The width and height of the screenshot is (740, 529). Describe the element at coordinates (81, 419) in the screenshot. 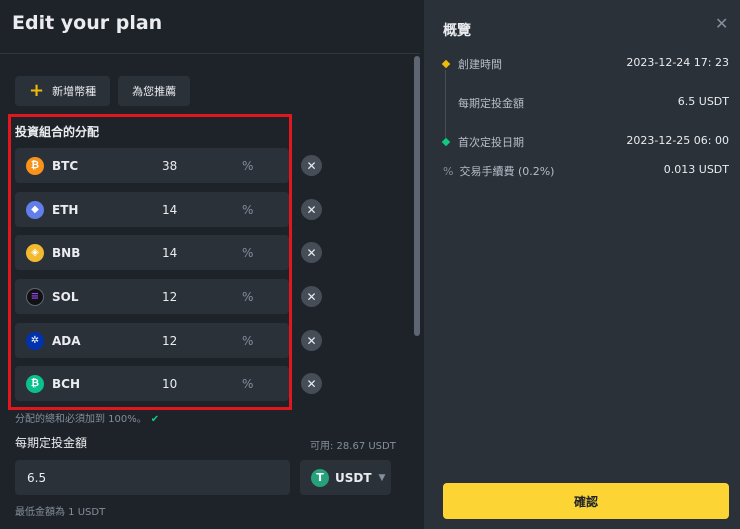

I see `allocation-note-text: 分配的總和必須加到 100%。` at that location.